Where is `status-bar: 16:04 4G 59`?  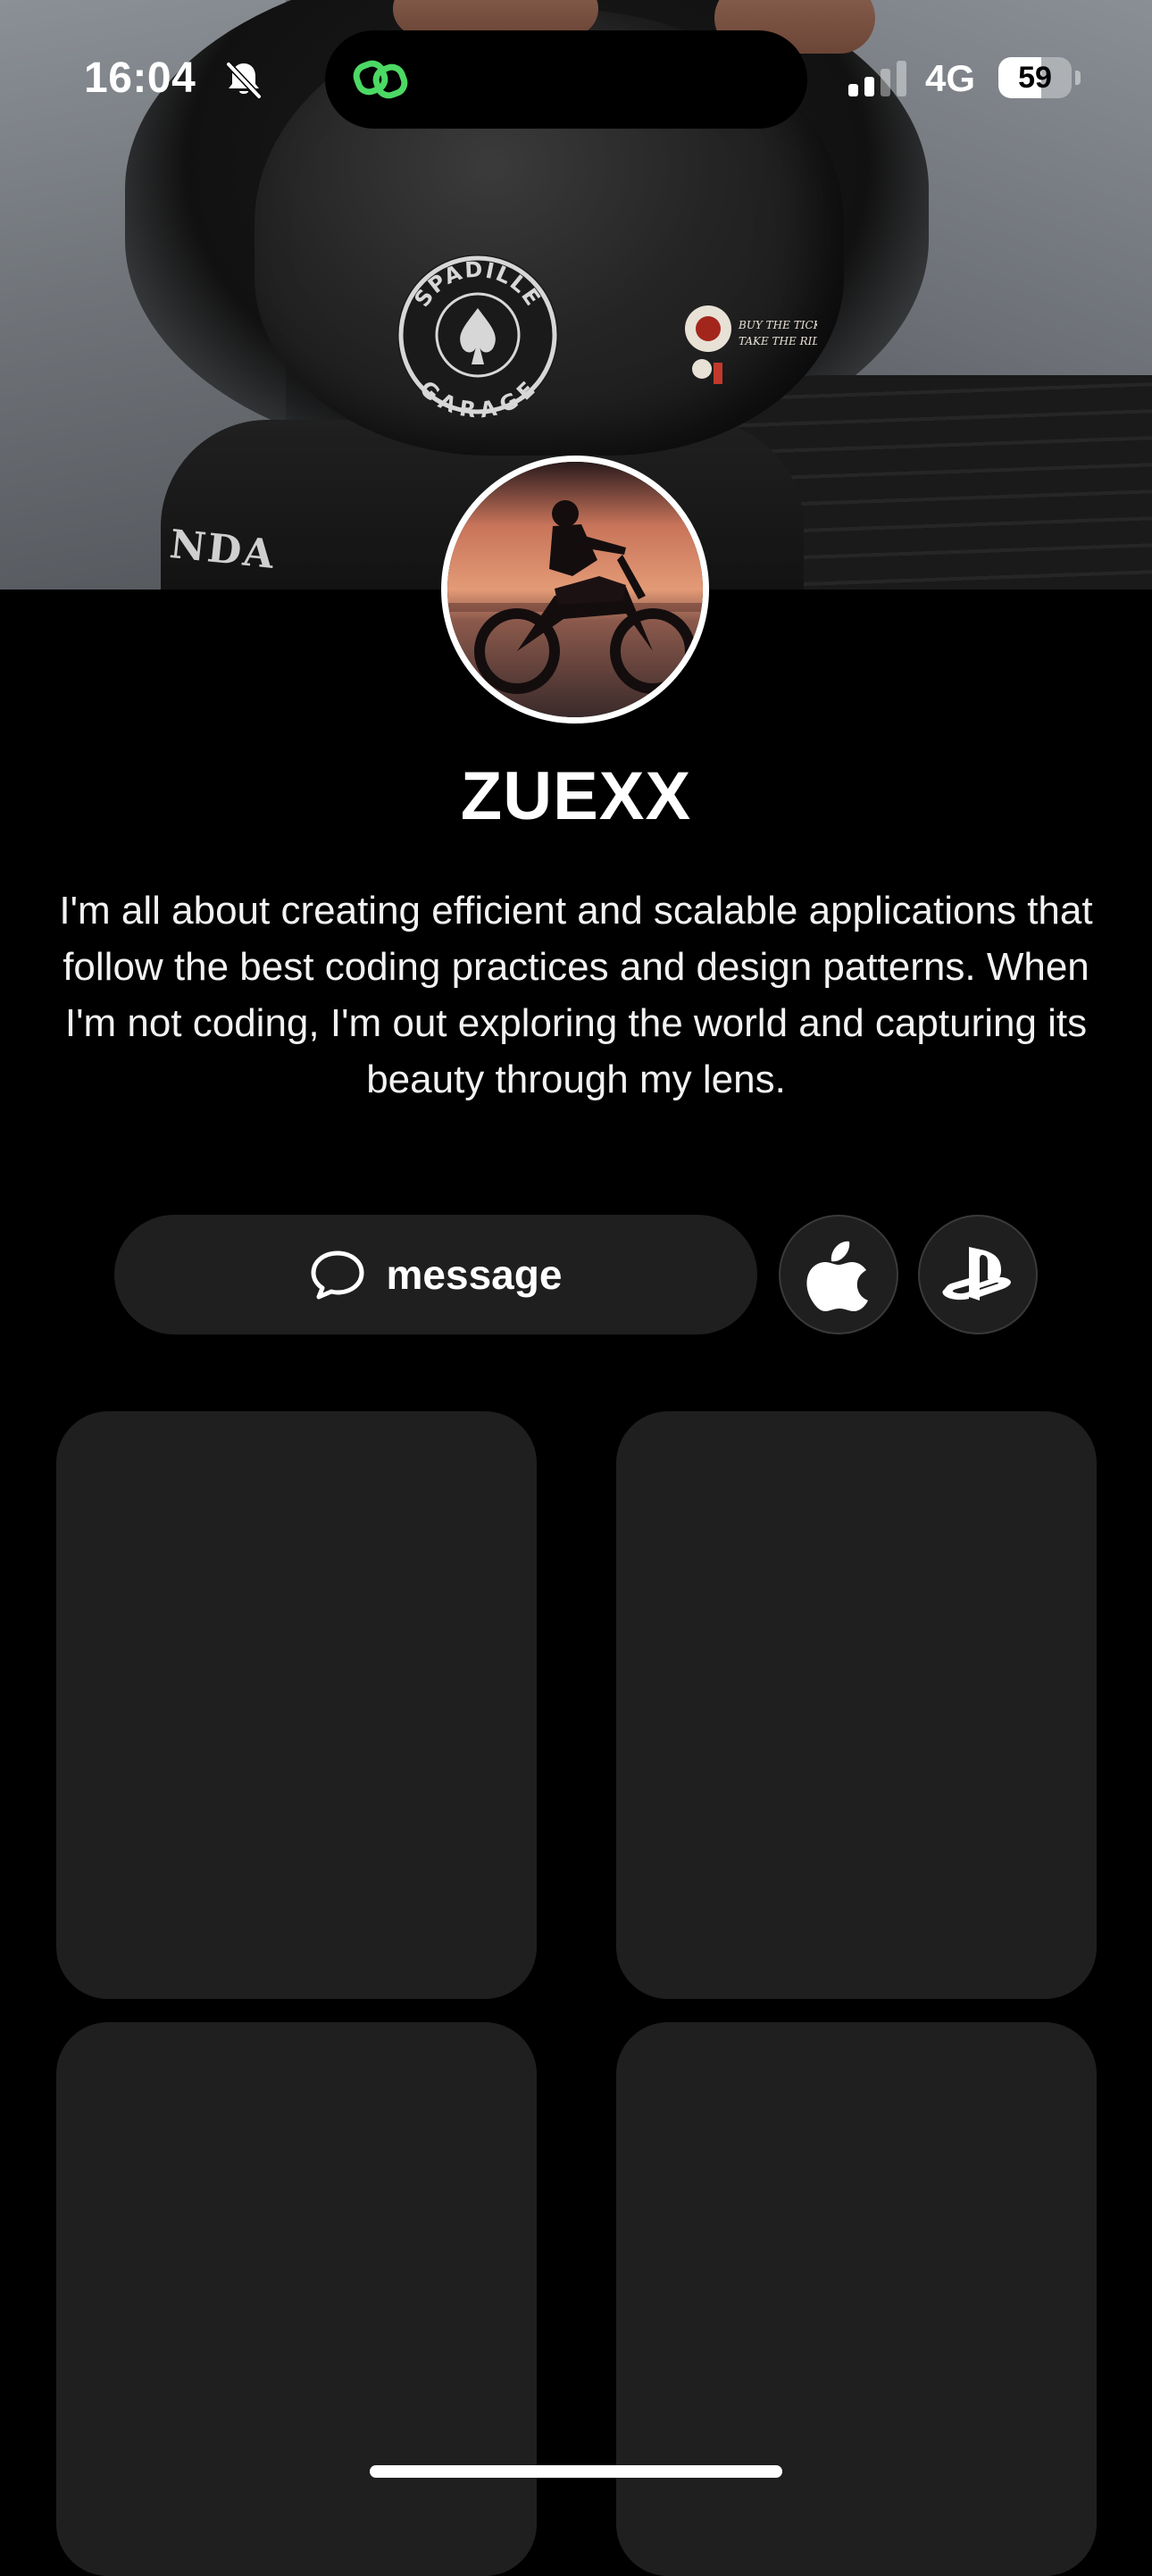
status-bar: 16:04 4G 59 is located at coordinates (576, 79).